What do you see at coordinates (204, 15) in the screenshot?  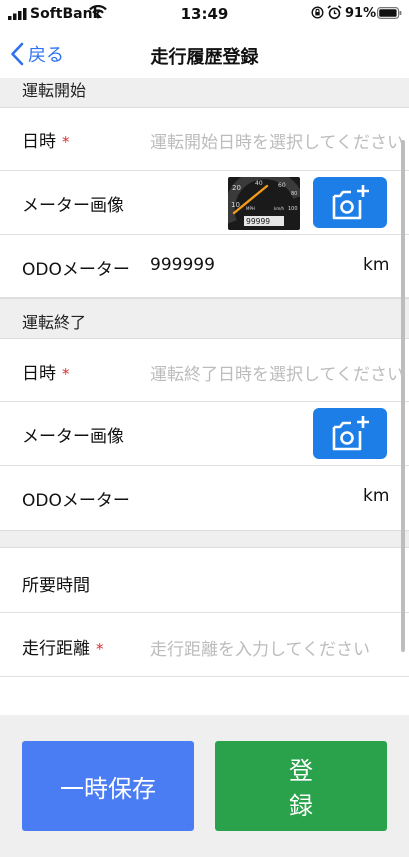 I see `status-bar: SoftBank 13:49 91%` at bounding box center [204, 15].